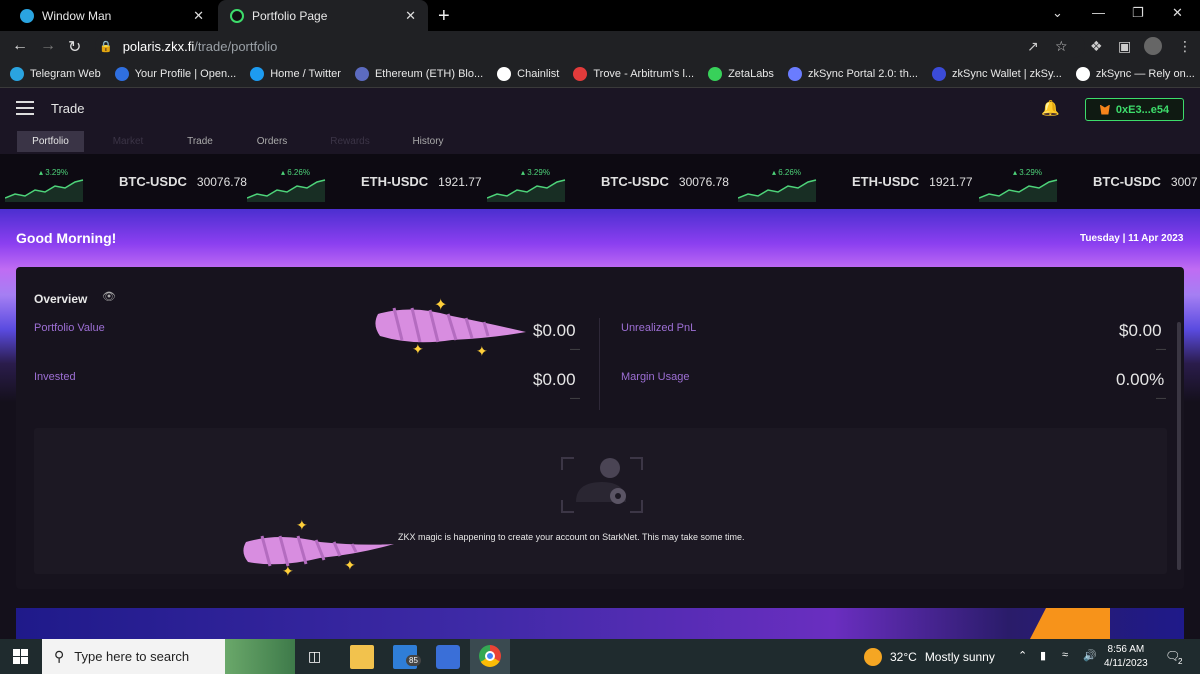 The width and height of the screenshot is (1200, 674). I want to click on tab-market: Market, so click(128, 141).